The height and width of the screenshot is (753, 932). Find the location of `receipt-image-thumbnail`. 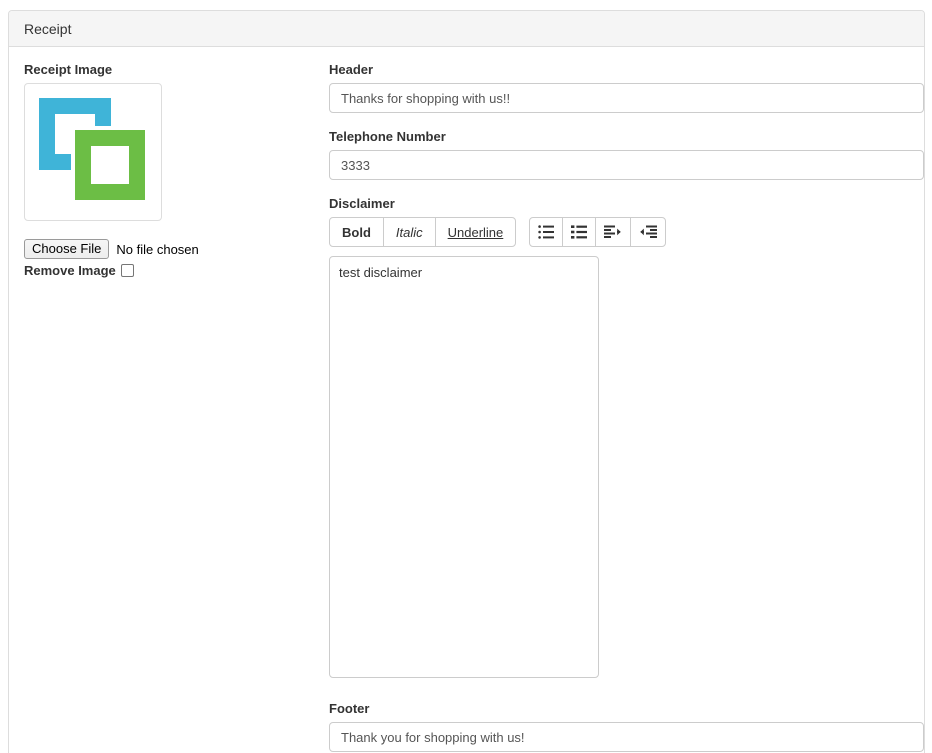

receipt-image-thumbnail is located at coordinates (93, 152).